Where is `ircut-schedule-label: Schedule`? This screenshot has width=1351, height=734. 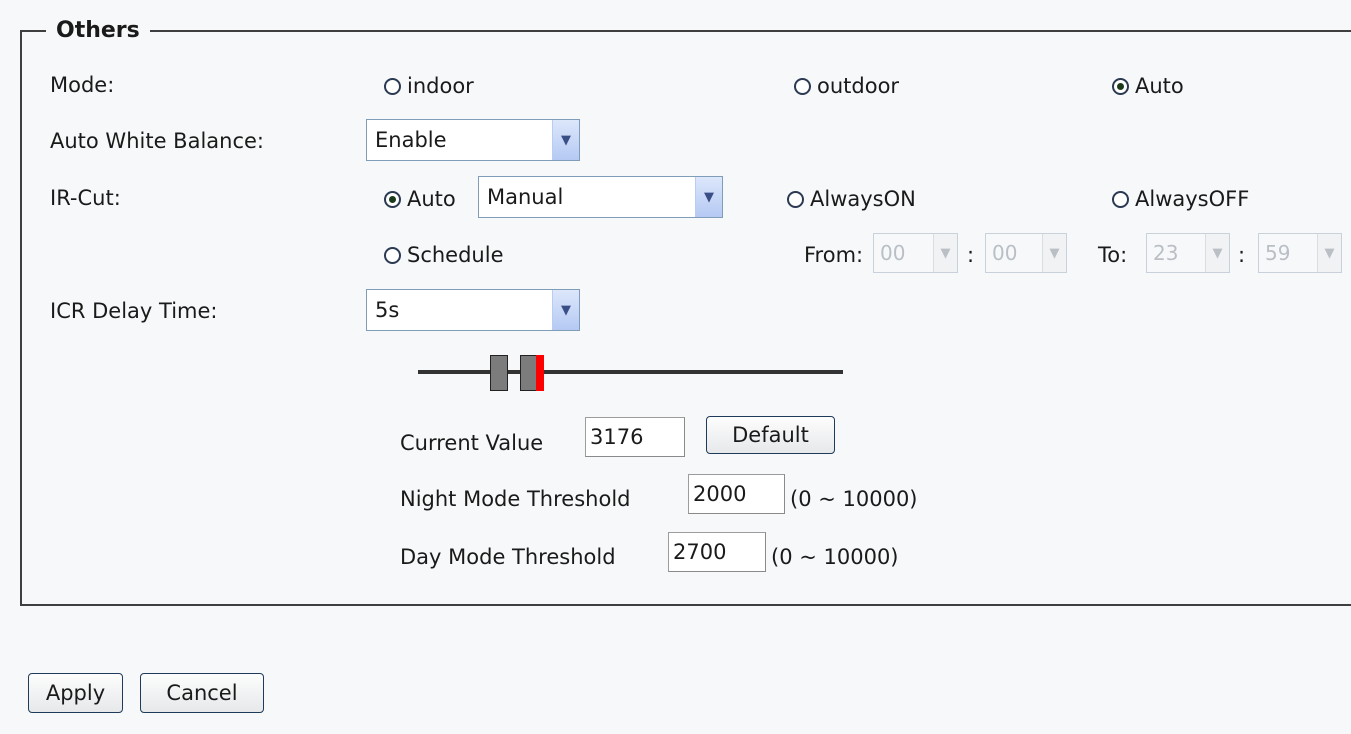 ircut-schedule-label: Schedule is located at coordinates (455, 255).